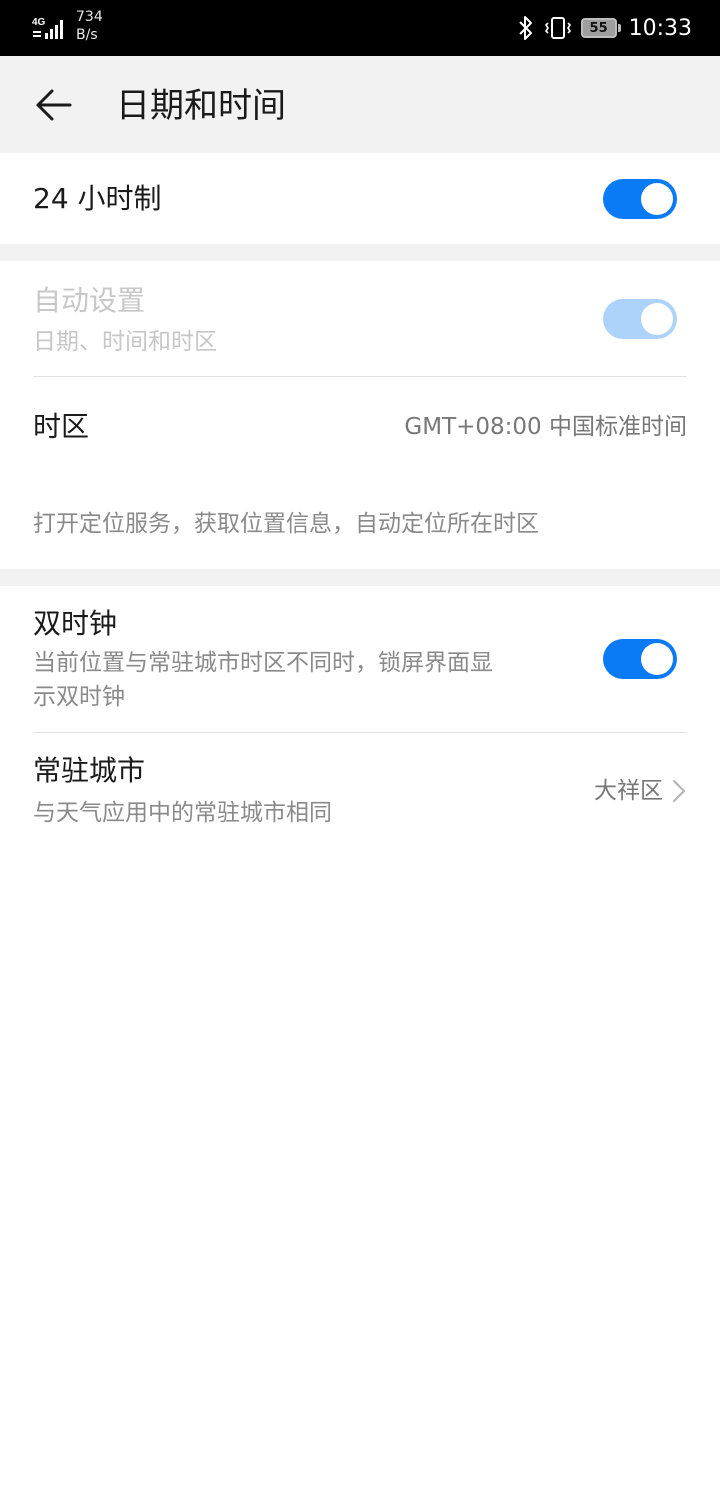 The height and width of the screenshot is (1496, 720). What do you see at coordinates (679, 791) in the screenshot?
I see `chevron-right-icon` at bounding box center [679, 791].